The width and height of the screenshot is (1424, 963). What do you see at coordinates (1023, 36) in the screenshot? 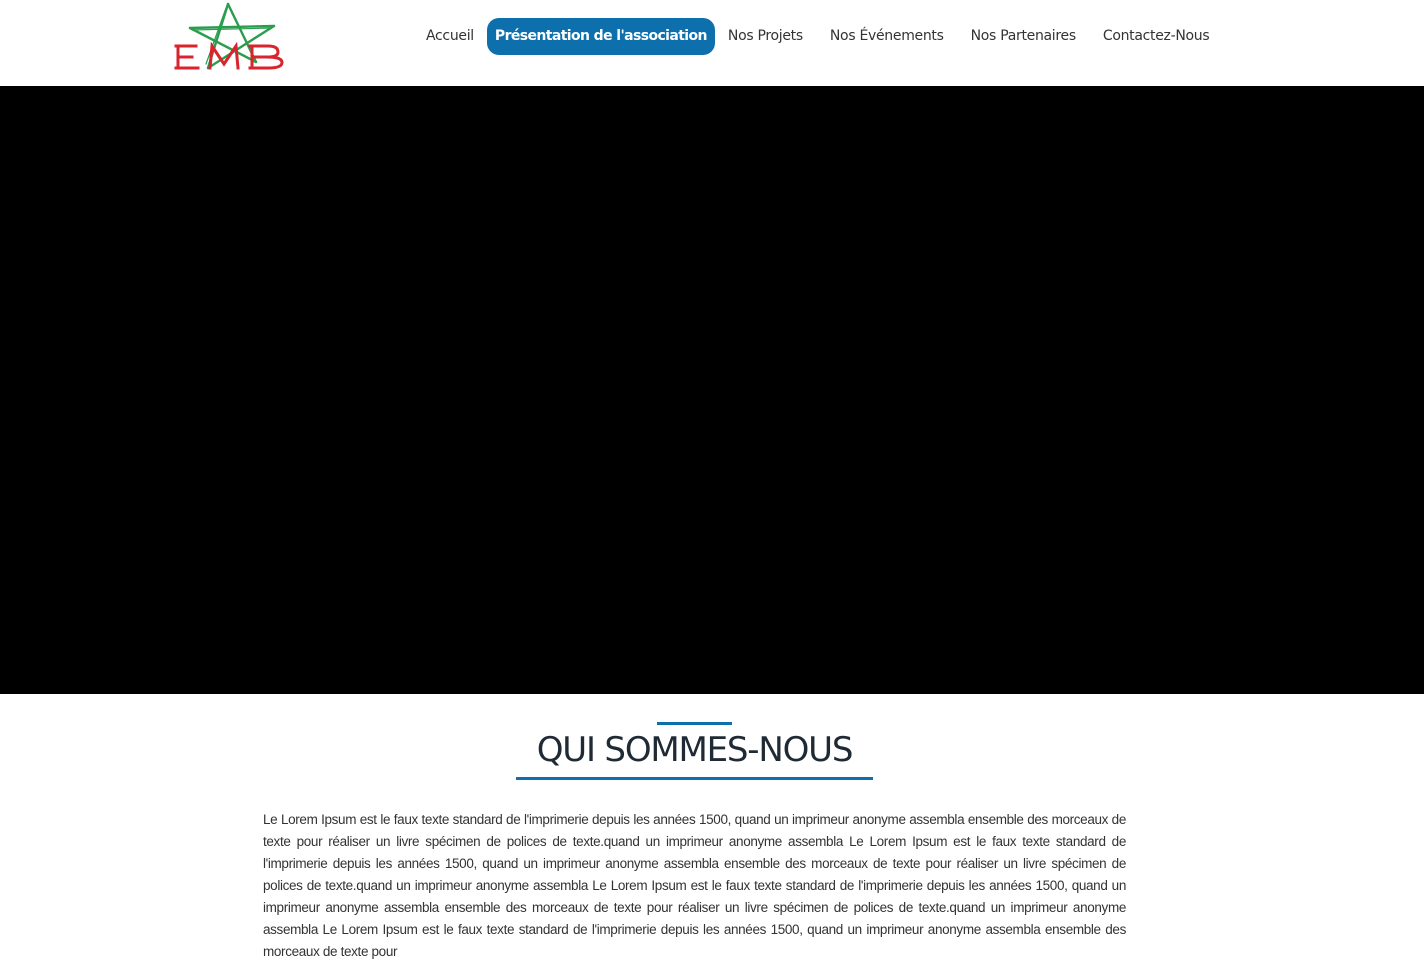
I see `nav-item-partenaires: Nos Partenaires` at bounding box center [1023, 36].